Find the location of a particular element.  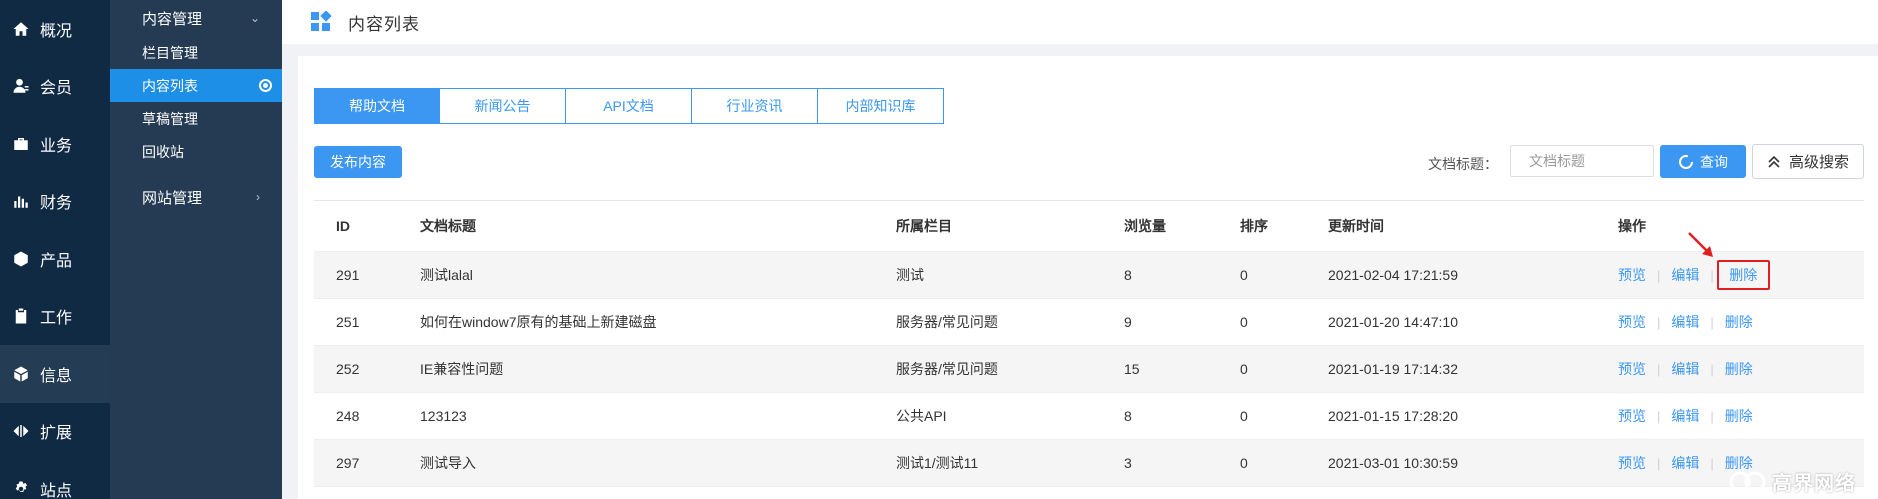

cube-icon is located at coordinates (21, 259).